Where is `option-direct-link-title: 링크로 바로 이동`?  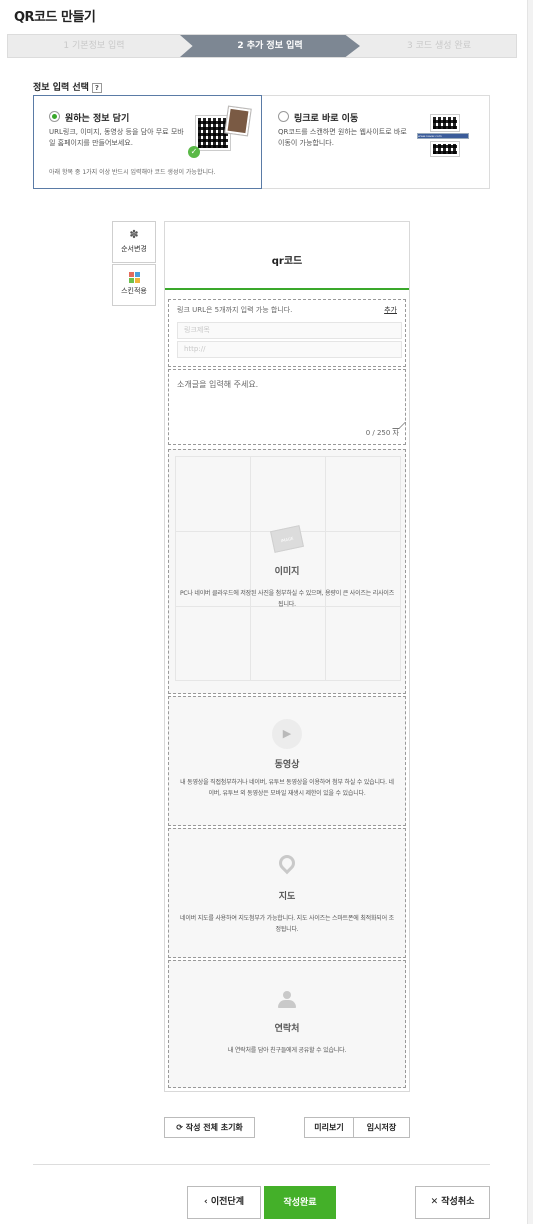 option-direct-link-title: 링크로 바로 이동 is located at coordinates (326, 119).